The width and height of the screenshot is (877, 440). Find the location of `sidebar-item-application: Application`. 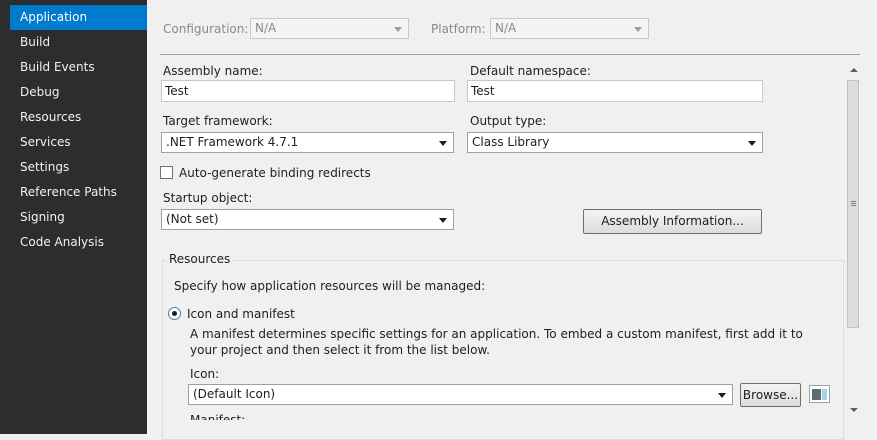

sidebar-item-application: Application is located at coordinates (83, 17).